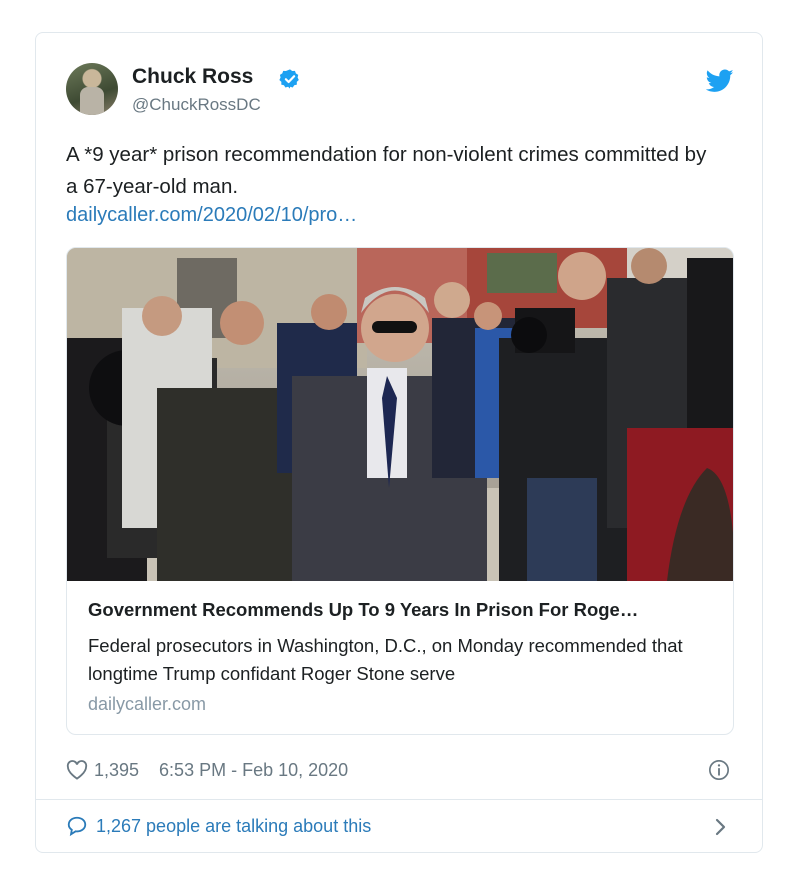 The width and height of the screenshot is (800, 889). What do you see at coordinates (116, 770) in the screenshot?
I see `like-count: 1,395` at bounding box center [116, 770].